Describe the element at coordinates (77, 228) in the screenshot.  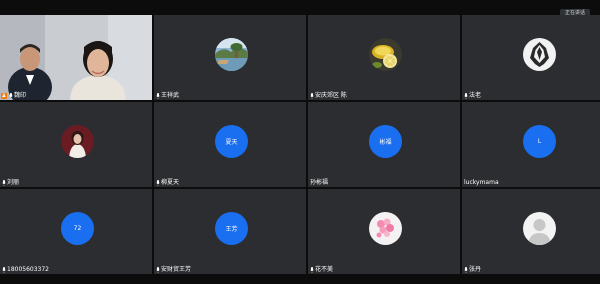
I see `initials-avatar: 72` at that location.